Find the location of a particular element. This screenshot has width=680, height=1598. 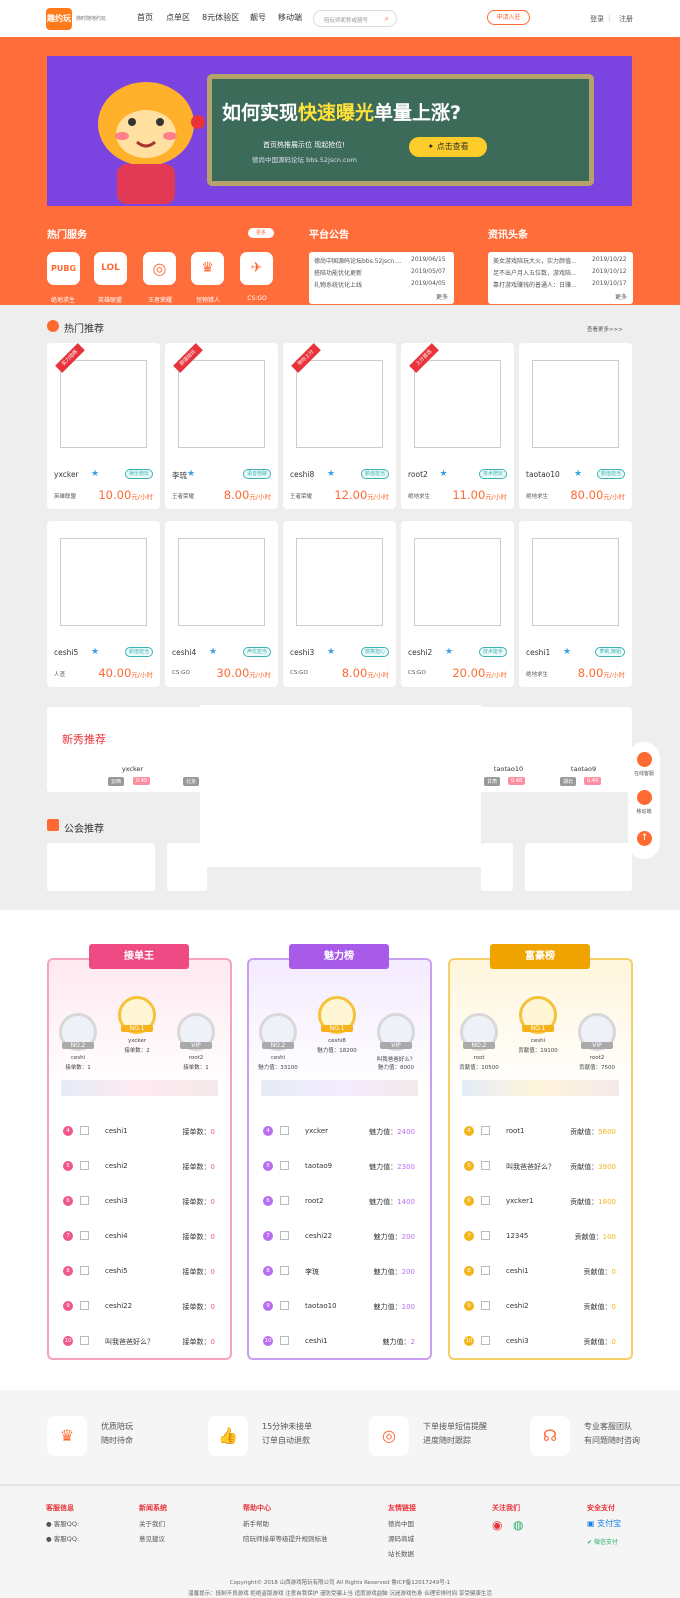

services-more-button: 更多 is located at coordinates (261, 233).